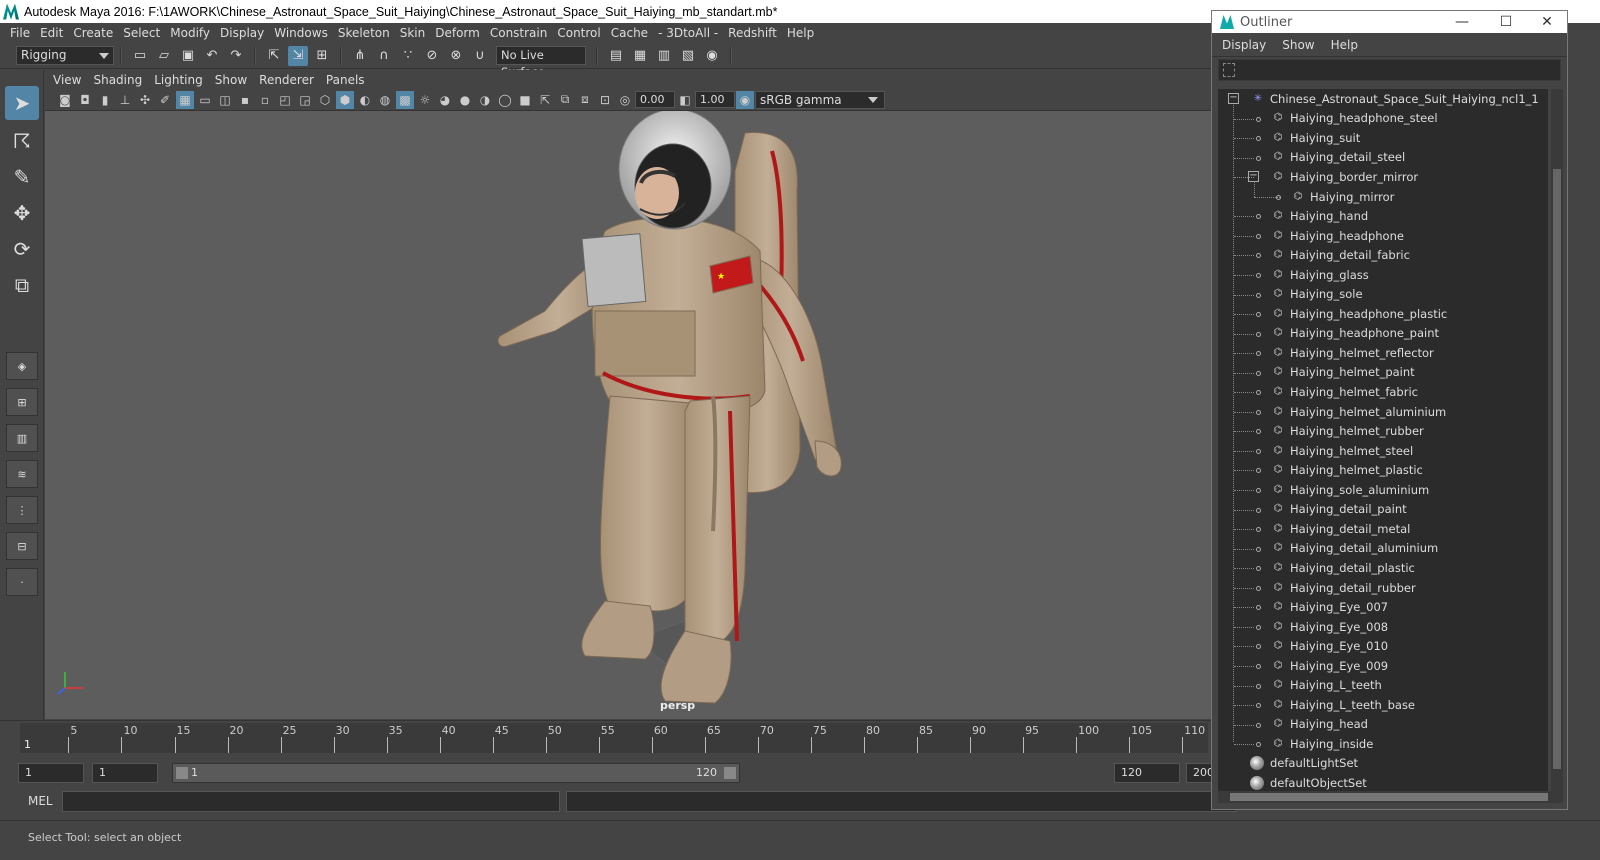 The width and height of the screenshot is (1600, 860). I want to click on range-end-handle, so click(730, 773).